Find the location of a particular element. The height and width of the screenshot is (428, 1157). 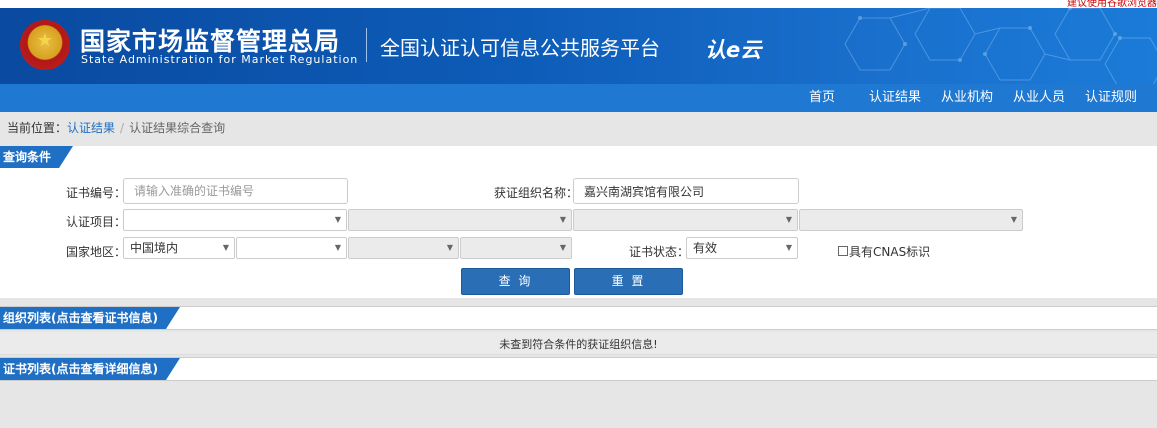

nav-cert-rules: 认证规则 is located at coordinates (1111, 98).